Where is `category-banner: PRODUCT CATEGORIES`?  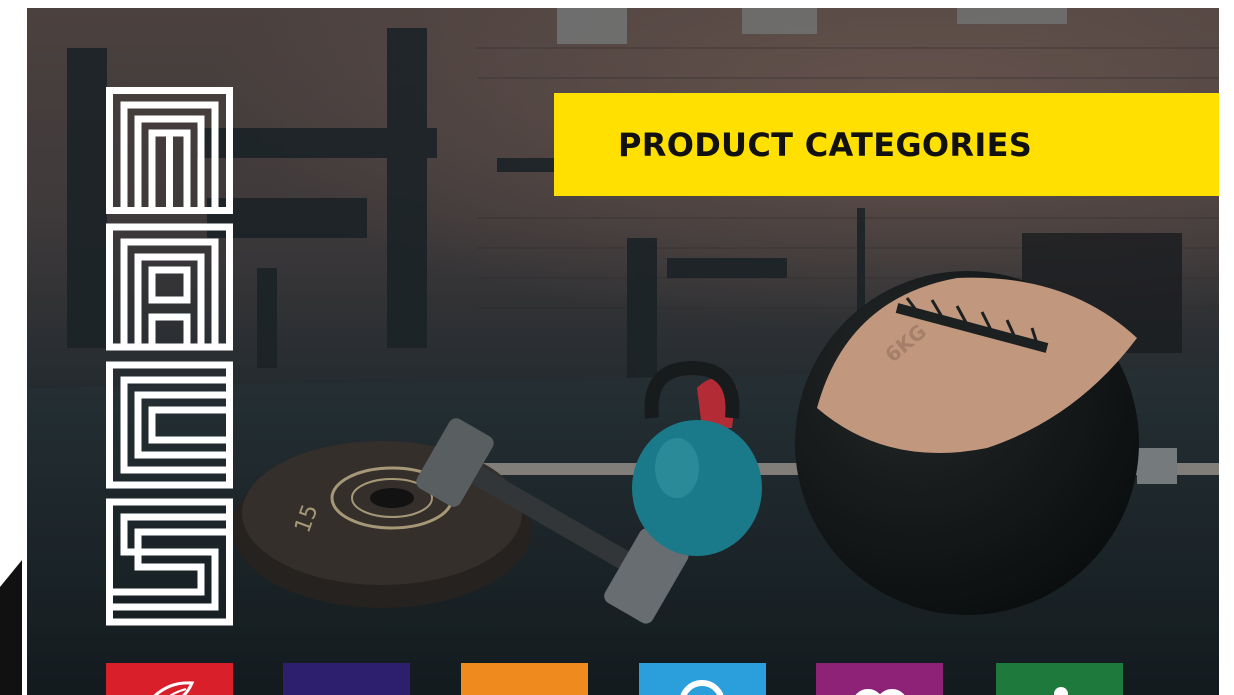 category-banner: PRODUCT CATEGORIES is located at coordinates (886, 144).